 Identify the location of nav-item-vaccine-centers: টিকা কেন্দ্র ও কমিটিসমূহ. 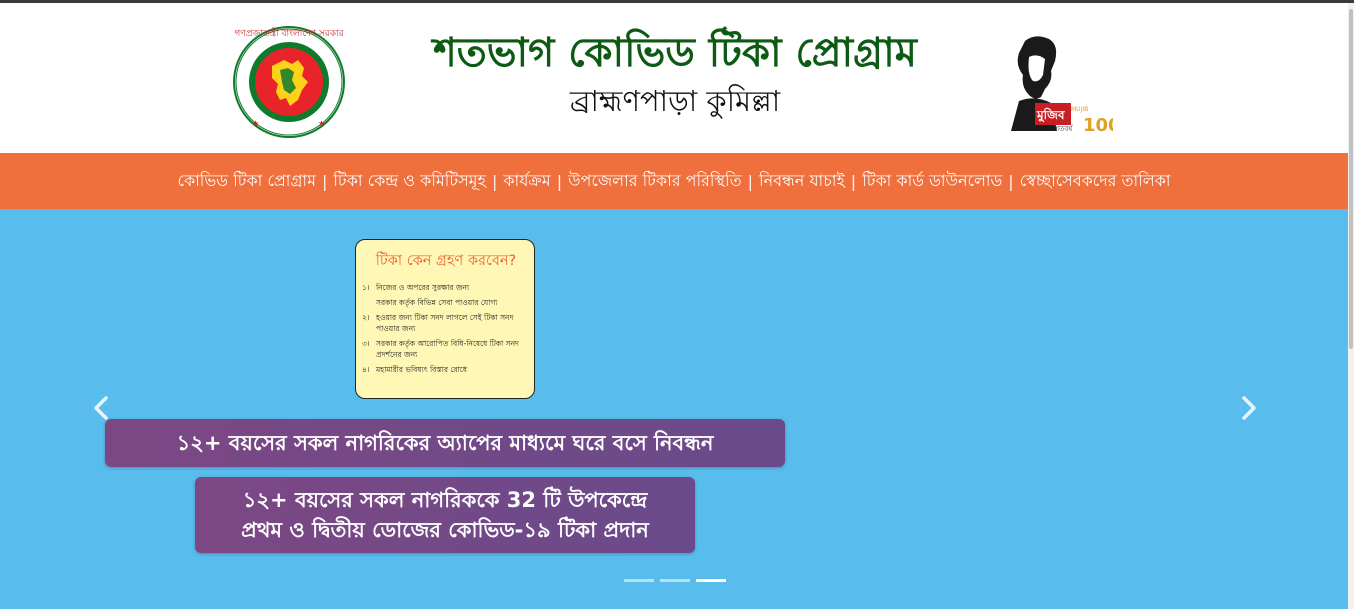
(409, 181).